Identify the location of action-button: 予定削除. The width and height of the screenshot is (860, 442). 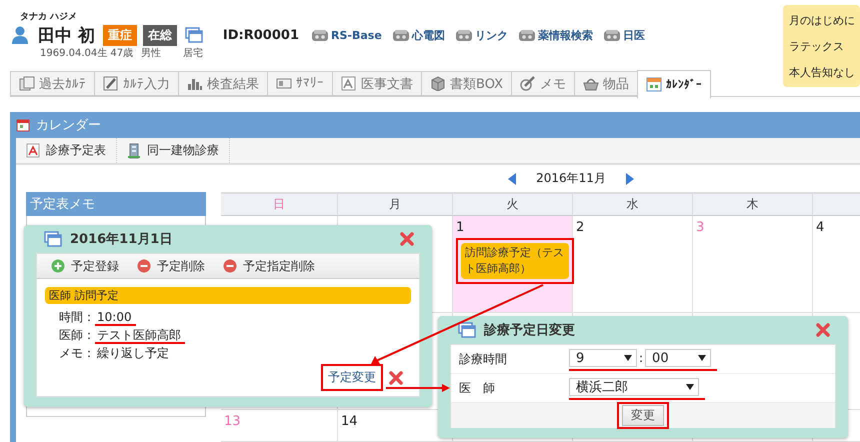
(171, 266).